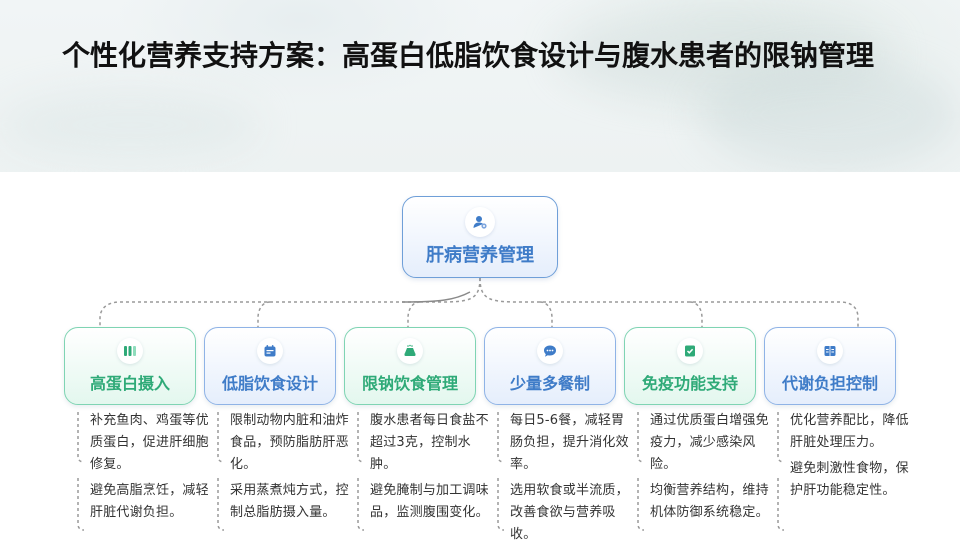  I want to click on note-text: 避免高脂烹饪，减轻肝脏代谢负担。, so click(149, 501).